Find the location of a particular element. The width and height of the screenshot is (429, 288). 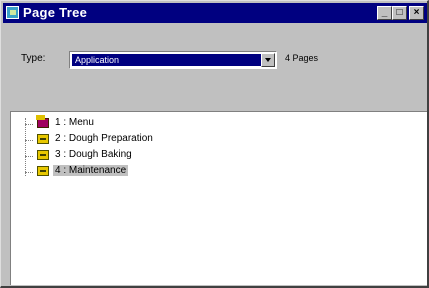

type-label: Type: is located at coordinates (33, 58).